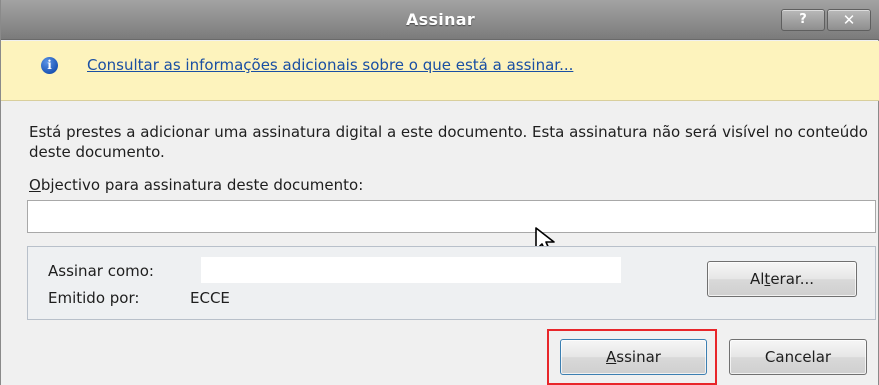 This screenshot has width=879, height=385. Describe the element at coordinates (451, 216) in the screenshot. I see `purpose-input` at that location.